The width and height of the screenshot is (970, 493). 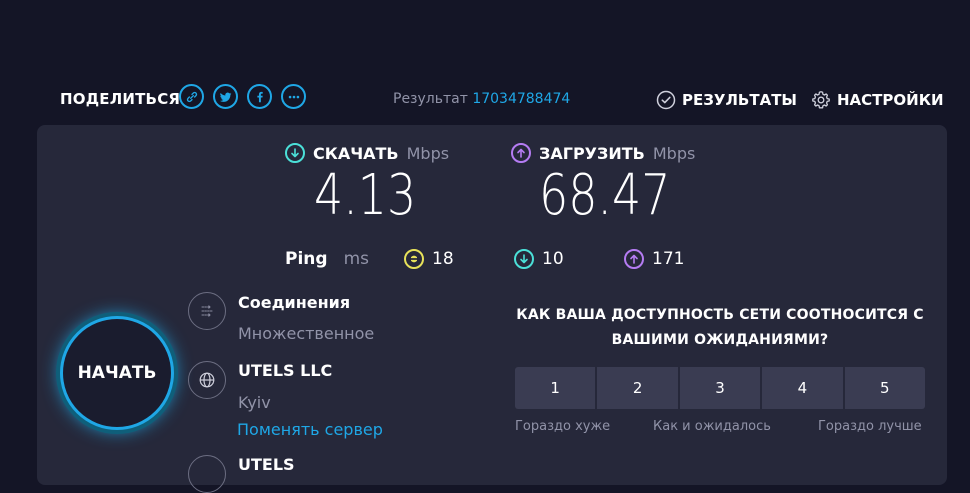 What do you see at coordinates (120, 99) in the screenshot?
I see `share-label: ПОДЕЛИТЬСЯ` at bounding box center [120, 99].